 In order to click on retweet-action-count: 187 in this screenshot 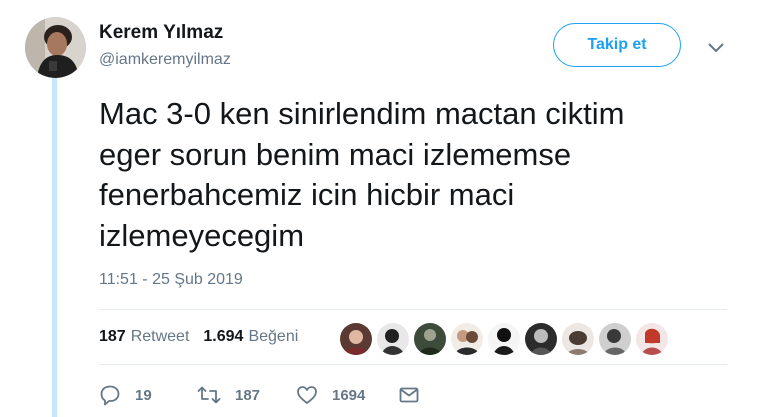, I will do `click(248, 395)`.